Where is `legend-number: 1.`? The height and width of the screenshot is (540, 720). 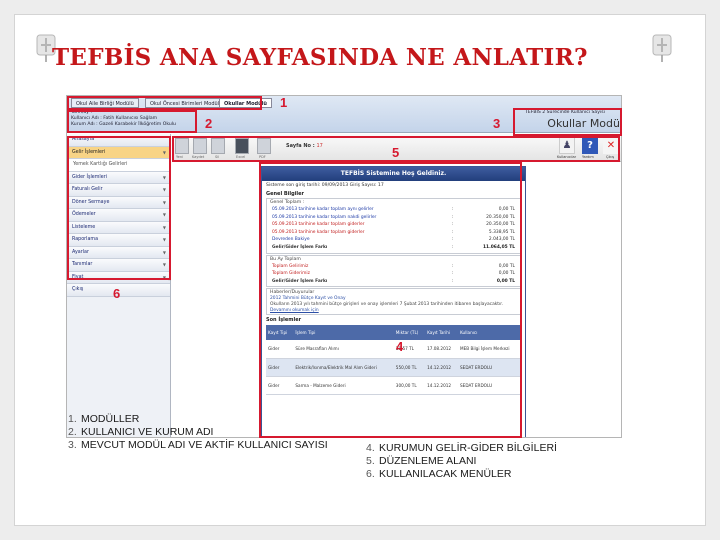 legend-number: 1. is located at coordinates (72, 419).